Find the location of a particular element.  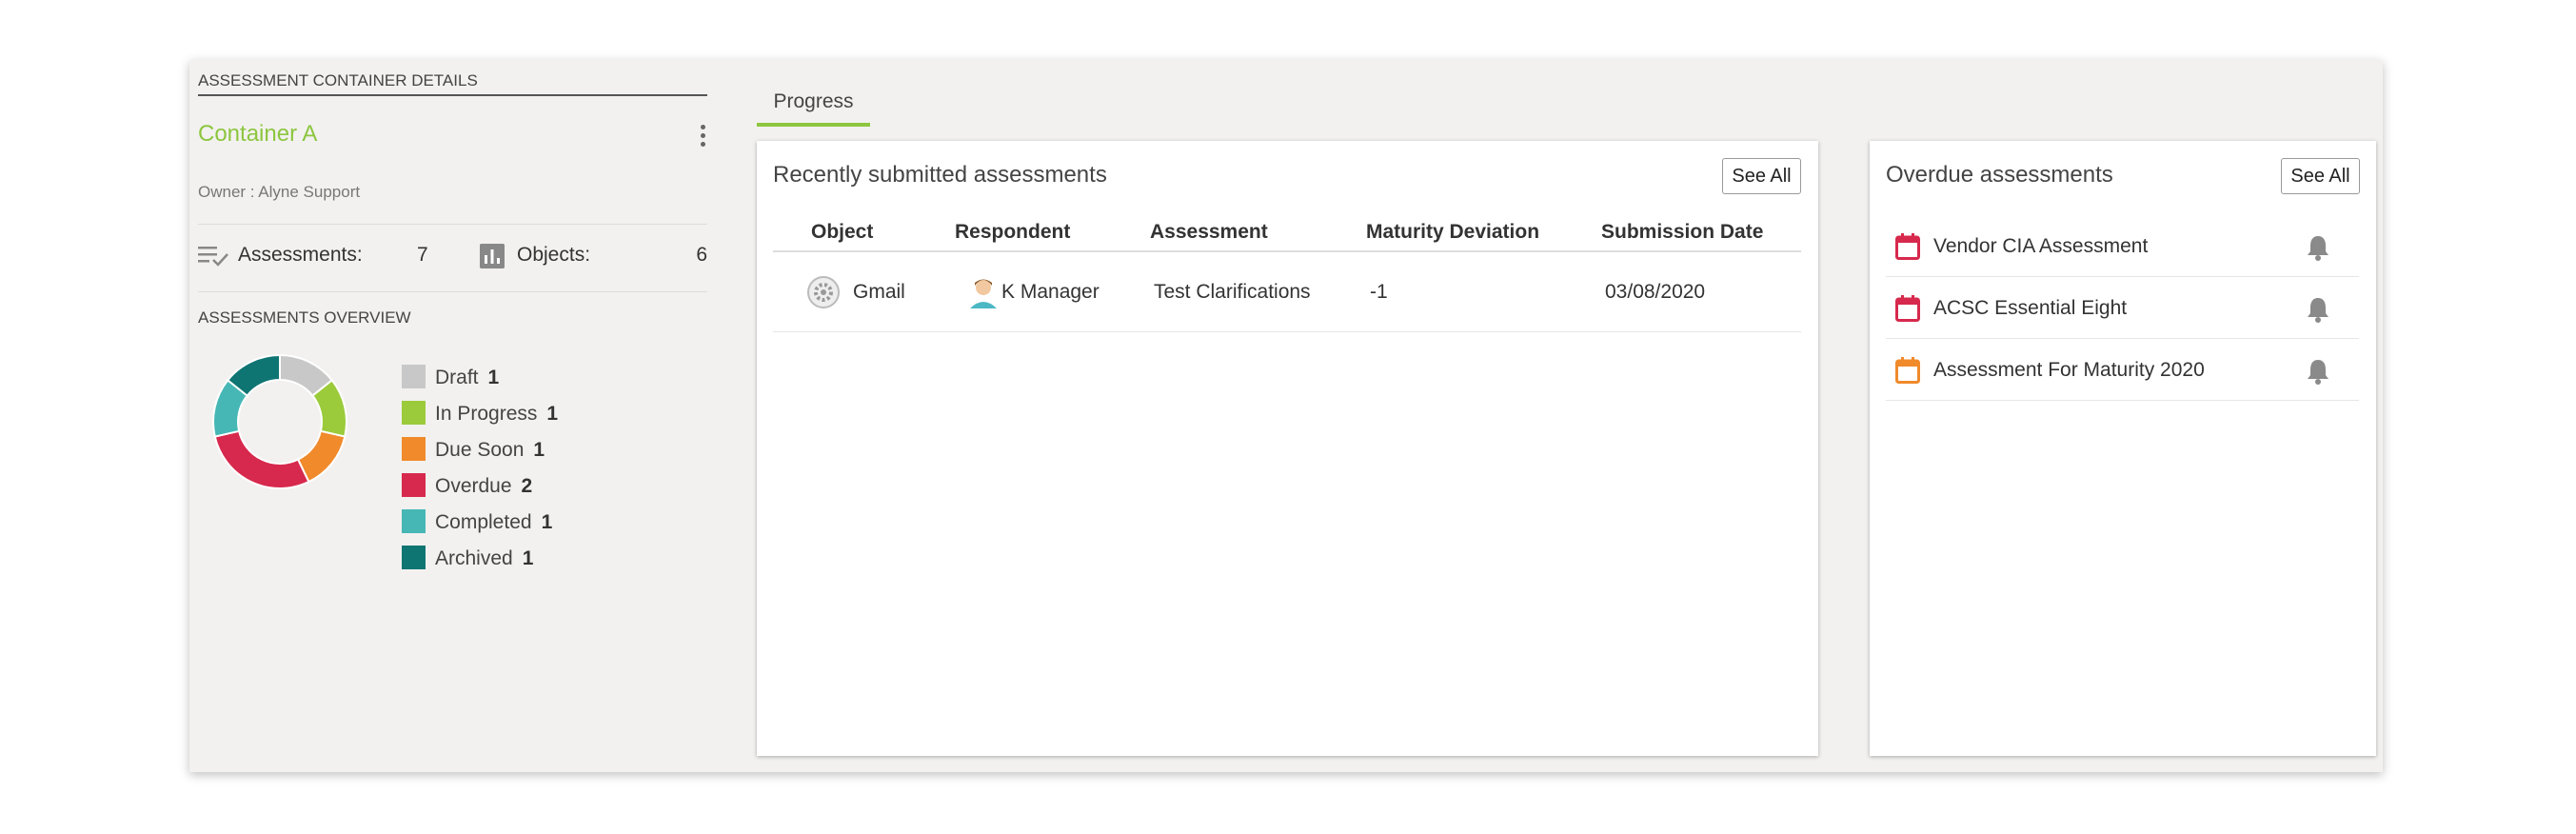

column-header-respondent: Respondent is located at coordinates (1013, 232).